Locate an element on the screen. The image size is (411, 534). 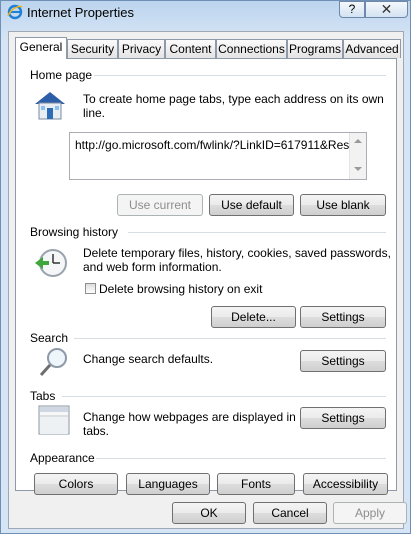
use-blank-button: Use blank is located at coordinates (343, 205).